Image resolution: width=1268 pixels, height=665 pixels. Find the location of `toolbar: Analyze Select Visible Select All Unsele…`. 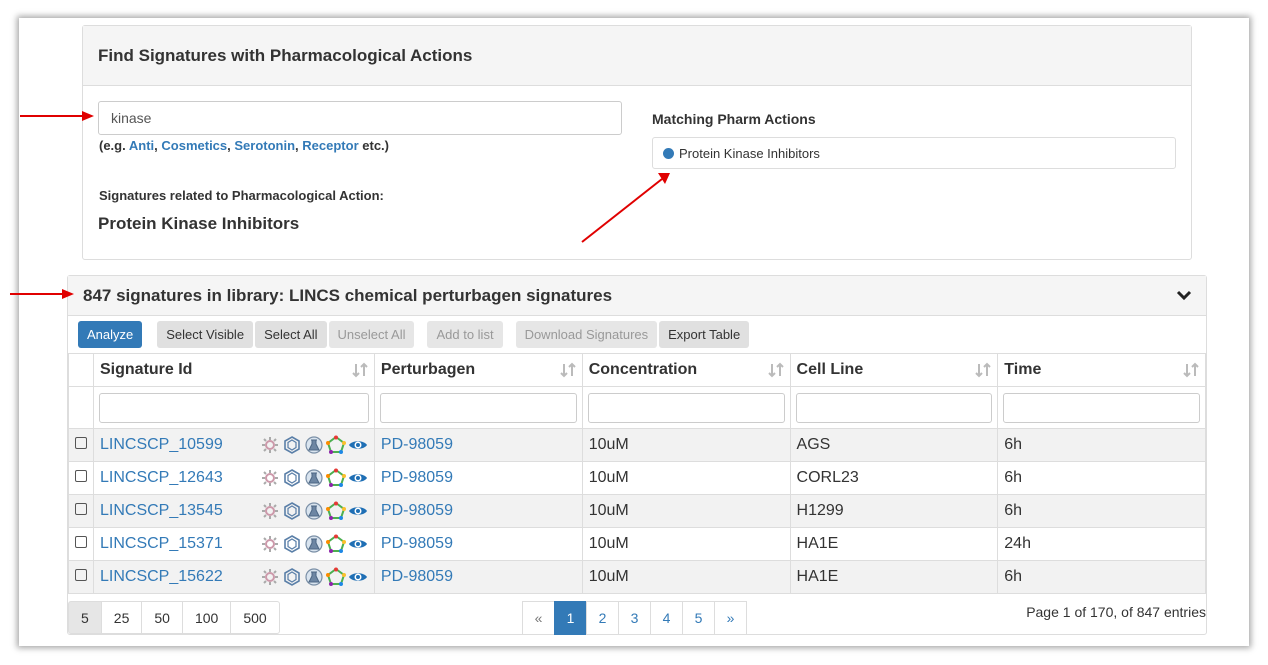

toolbar: Analyze Select Visible Select All Unsele… is located at coordinates (414, 334).